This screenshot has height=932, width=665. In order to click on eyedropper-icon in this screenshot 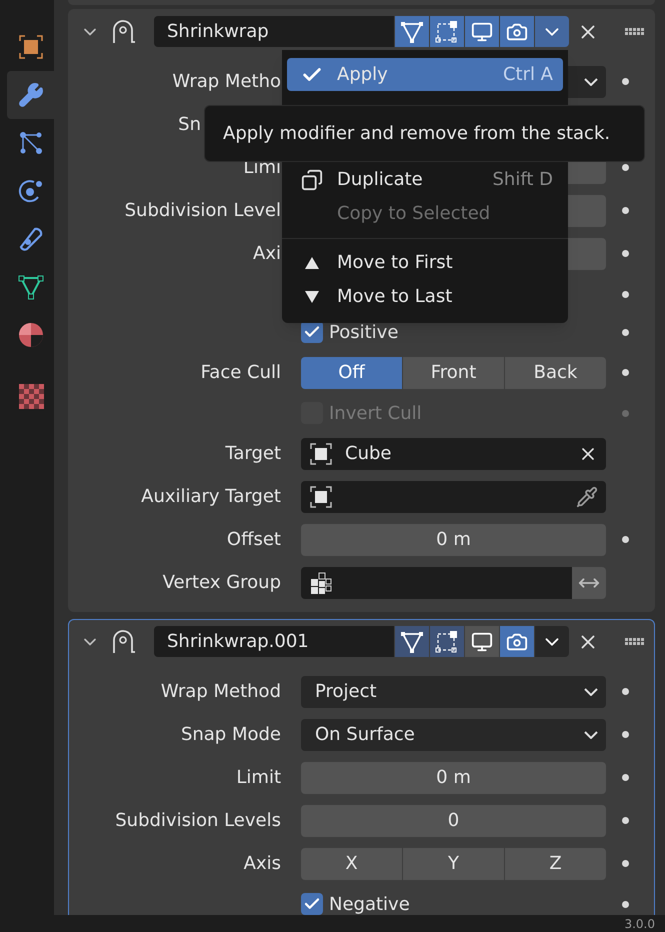, I will do `click(587, 497)`.